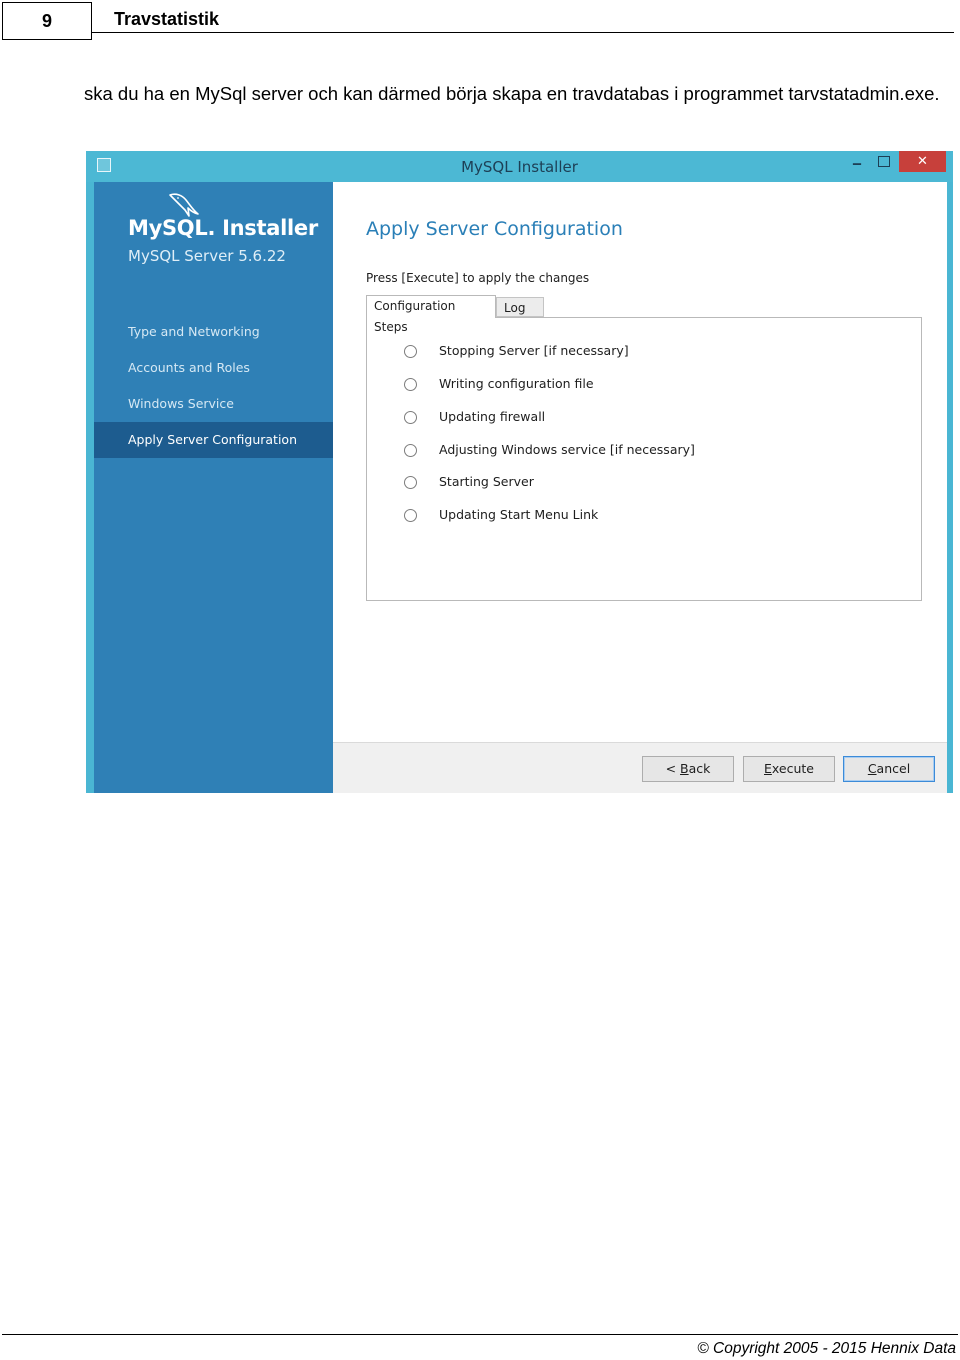  What do you see at coordinates (534, 350) in the screenshot?
I see `step-label: Stopping Server [if necessary]` at bounding box center [534, 350].